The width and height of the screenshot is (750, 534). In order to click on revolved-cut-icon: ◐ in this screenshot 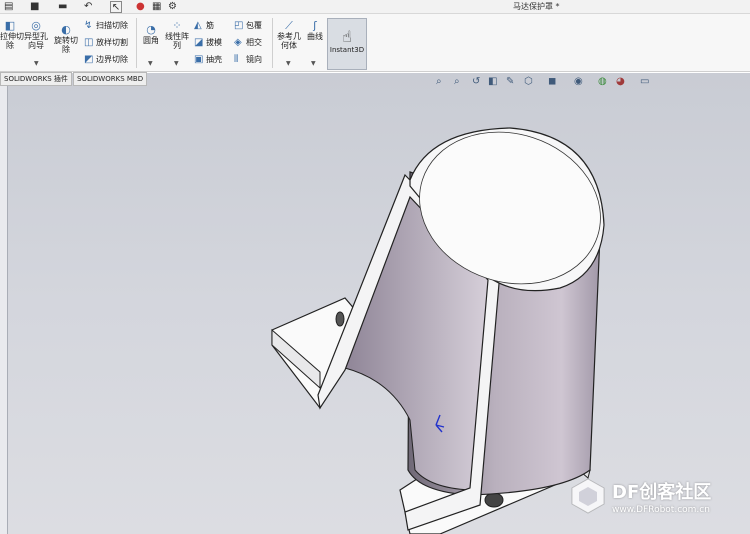, I will do `click(66, 29)`.